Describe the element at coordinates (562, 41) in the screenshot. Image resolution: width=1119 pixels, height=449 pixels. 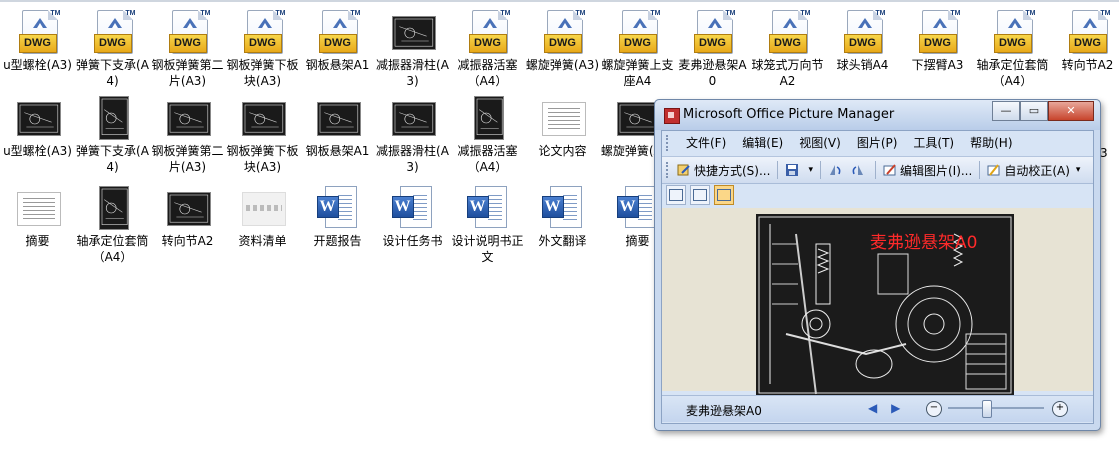
I see `file-item: TM DWG 螺旋弹簧(A3)` at that location.